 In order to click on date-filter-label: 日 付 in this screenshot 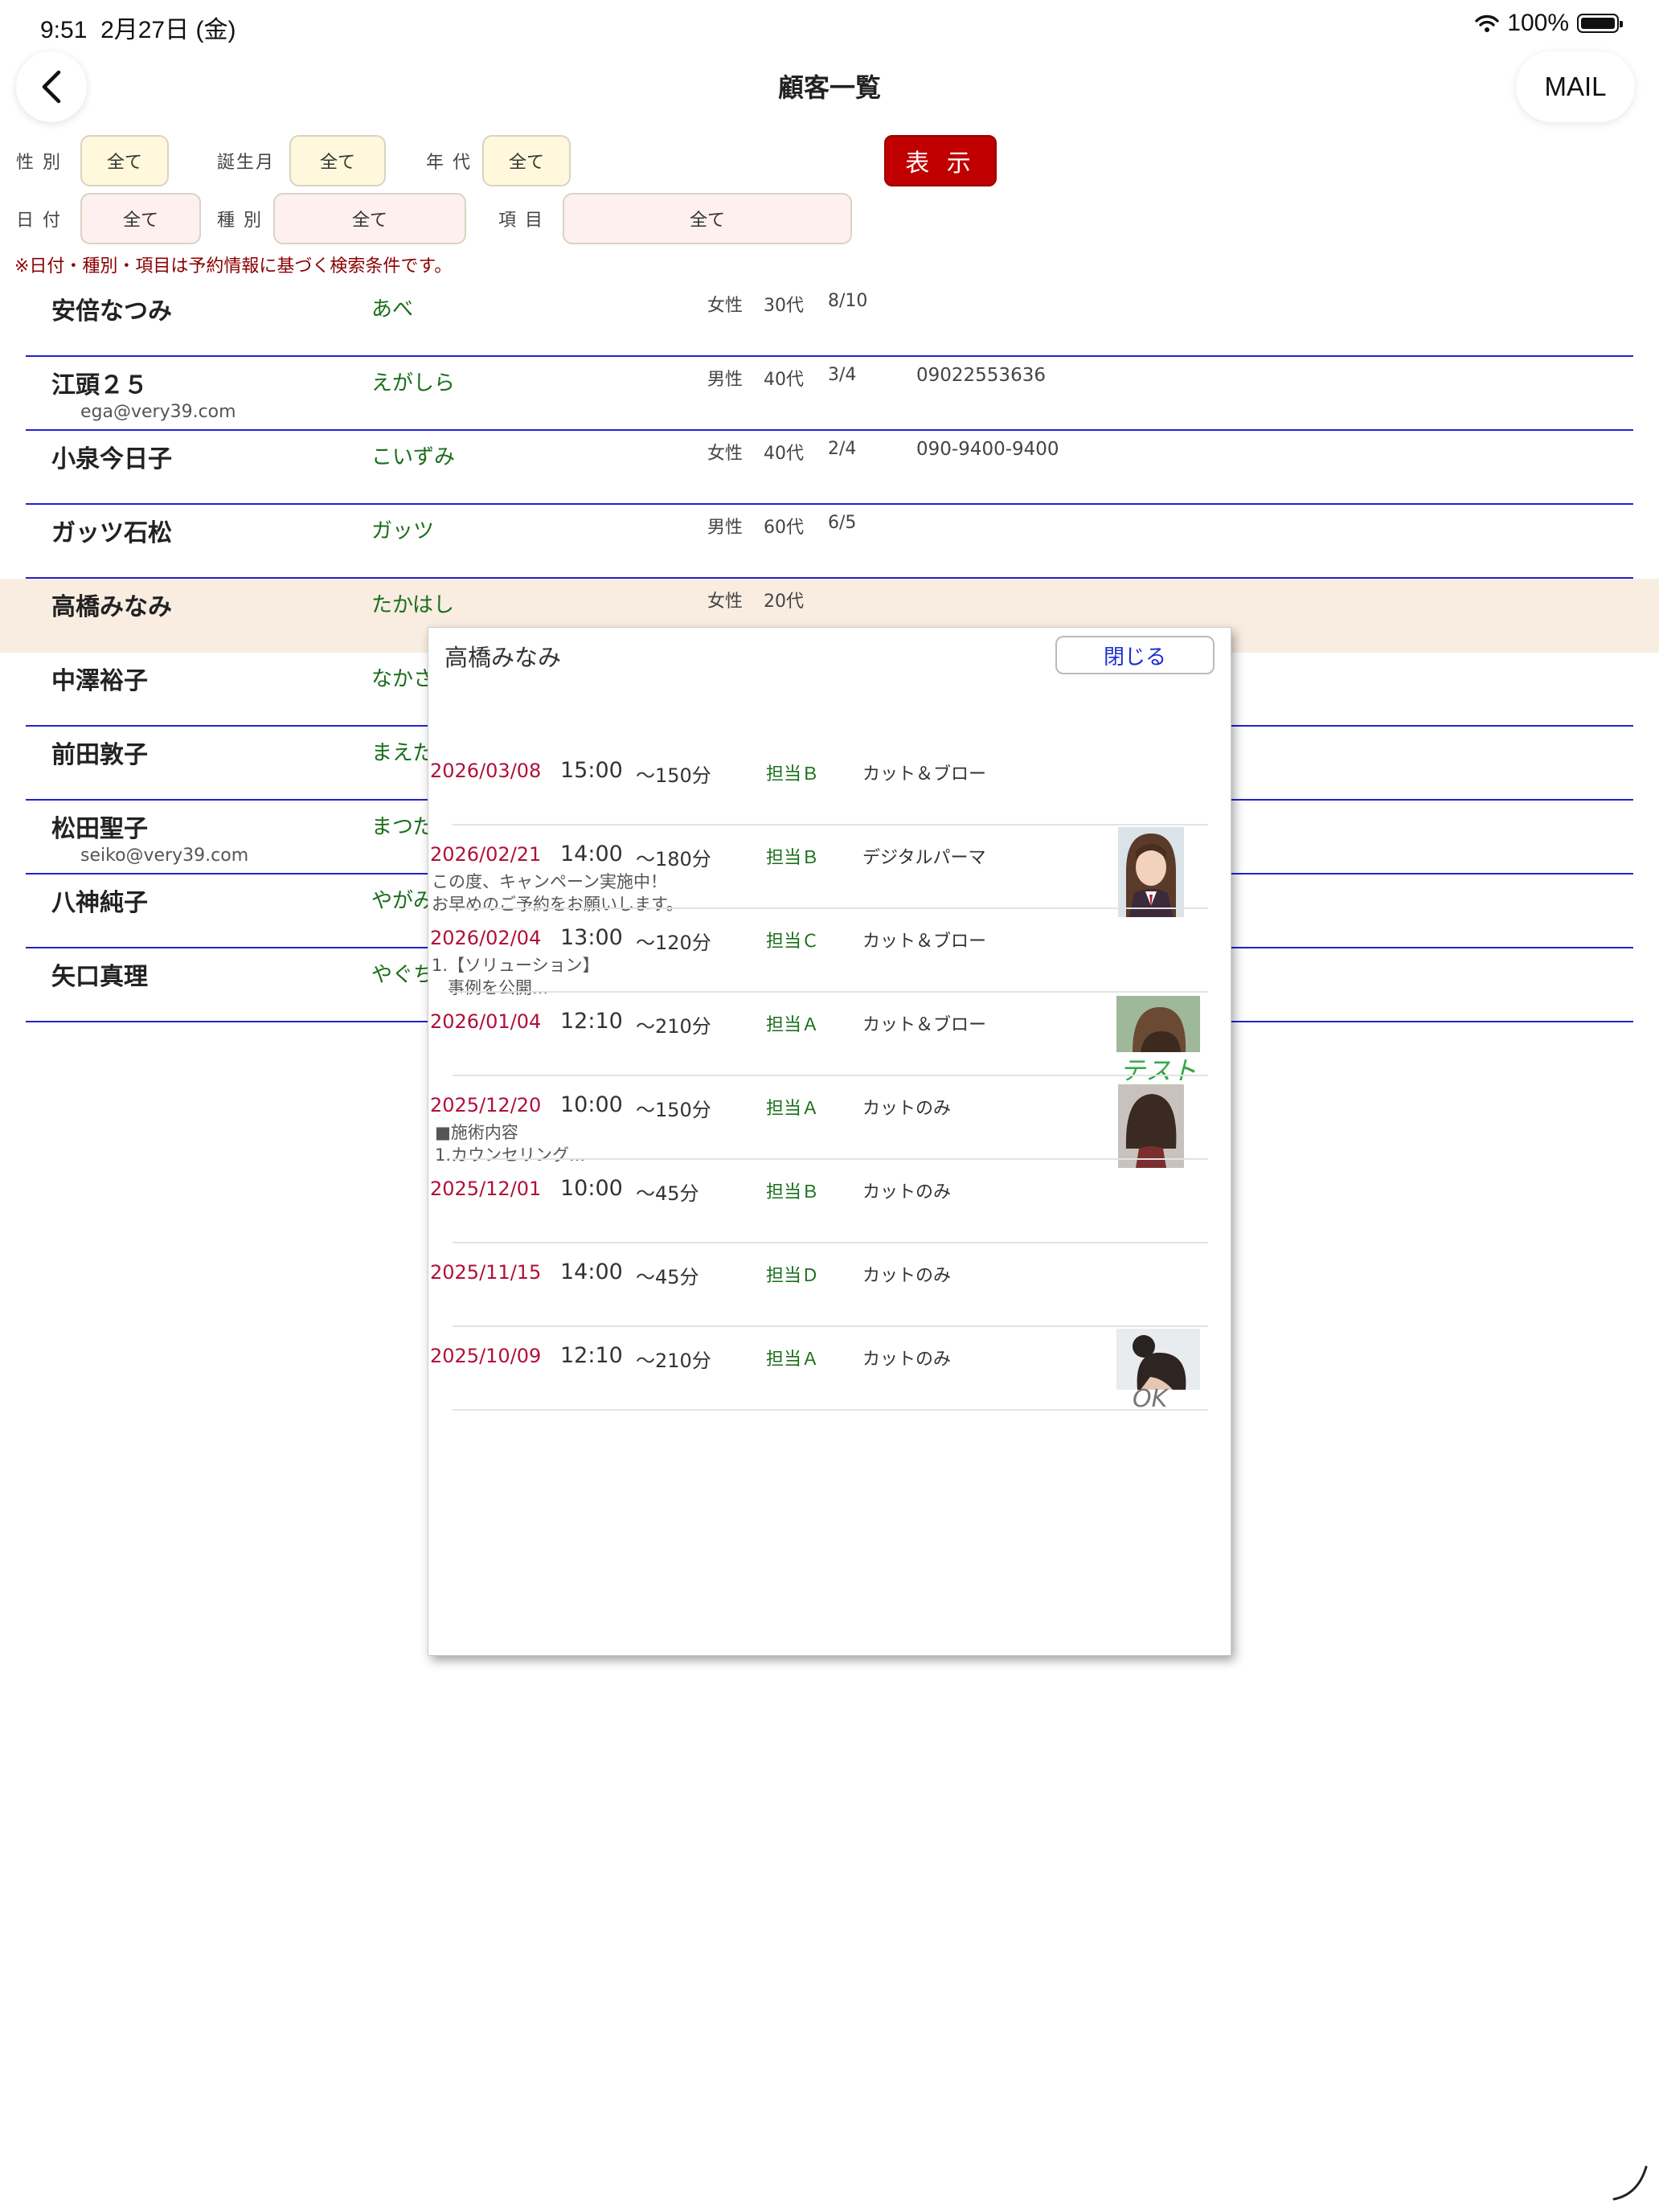, I will do `click(39, 221)`.